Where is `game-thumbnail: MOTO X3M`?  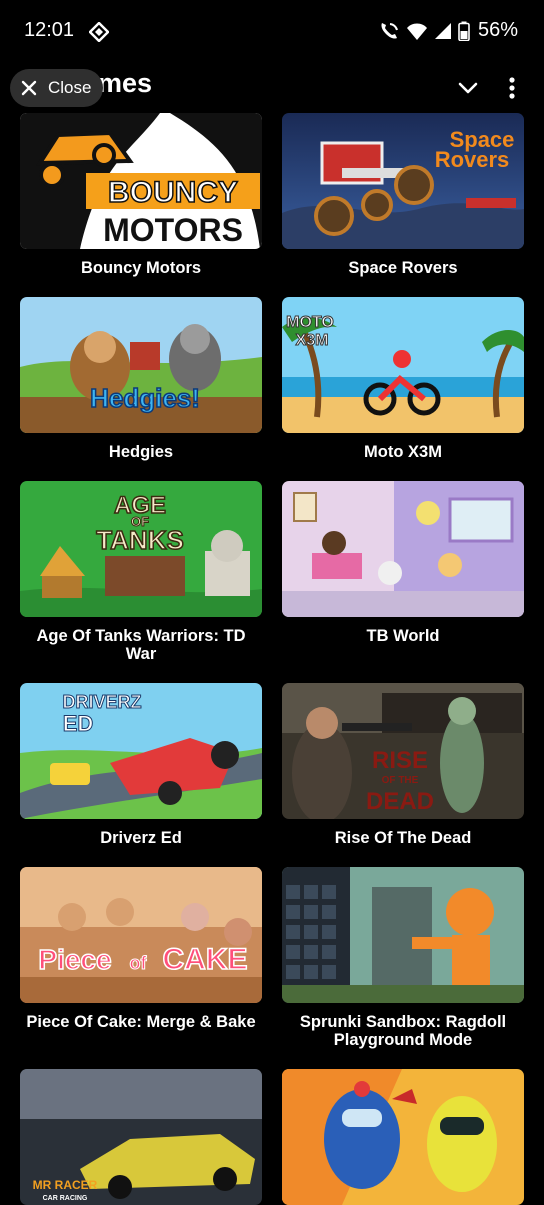 game-thumbnail: MOTO X3M is located at coordinates (403, 365).